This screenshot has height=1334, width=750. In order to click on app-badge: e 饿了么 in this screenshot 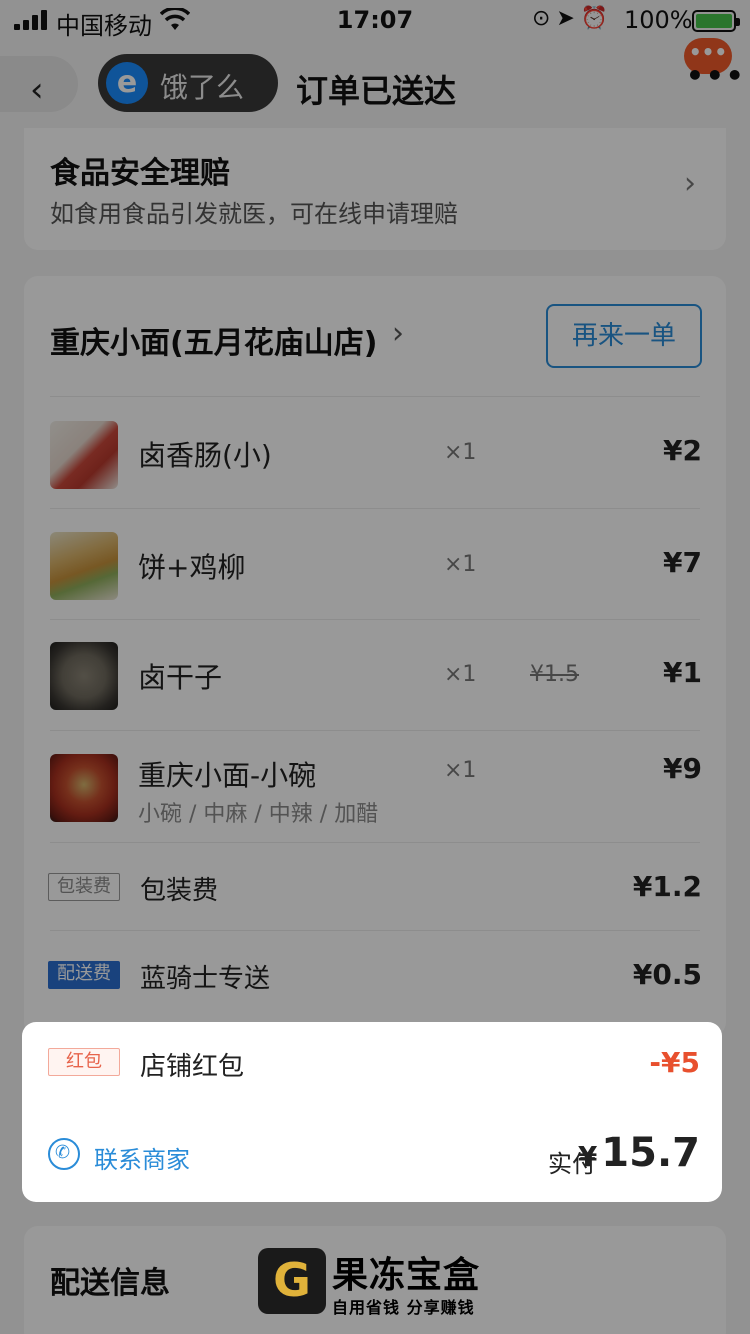, I will do `click(188, 83)`.